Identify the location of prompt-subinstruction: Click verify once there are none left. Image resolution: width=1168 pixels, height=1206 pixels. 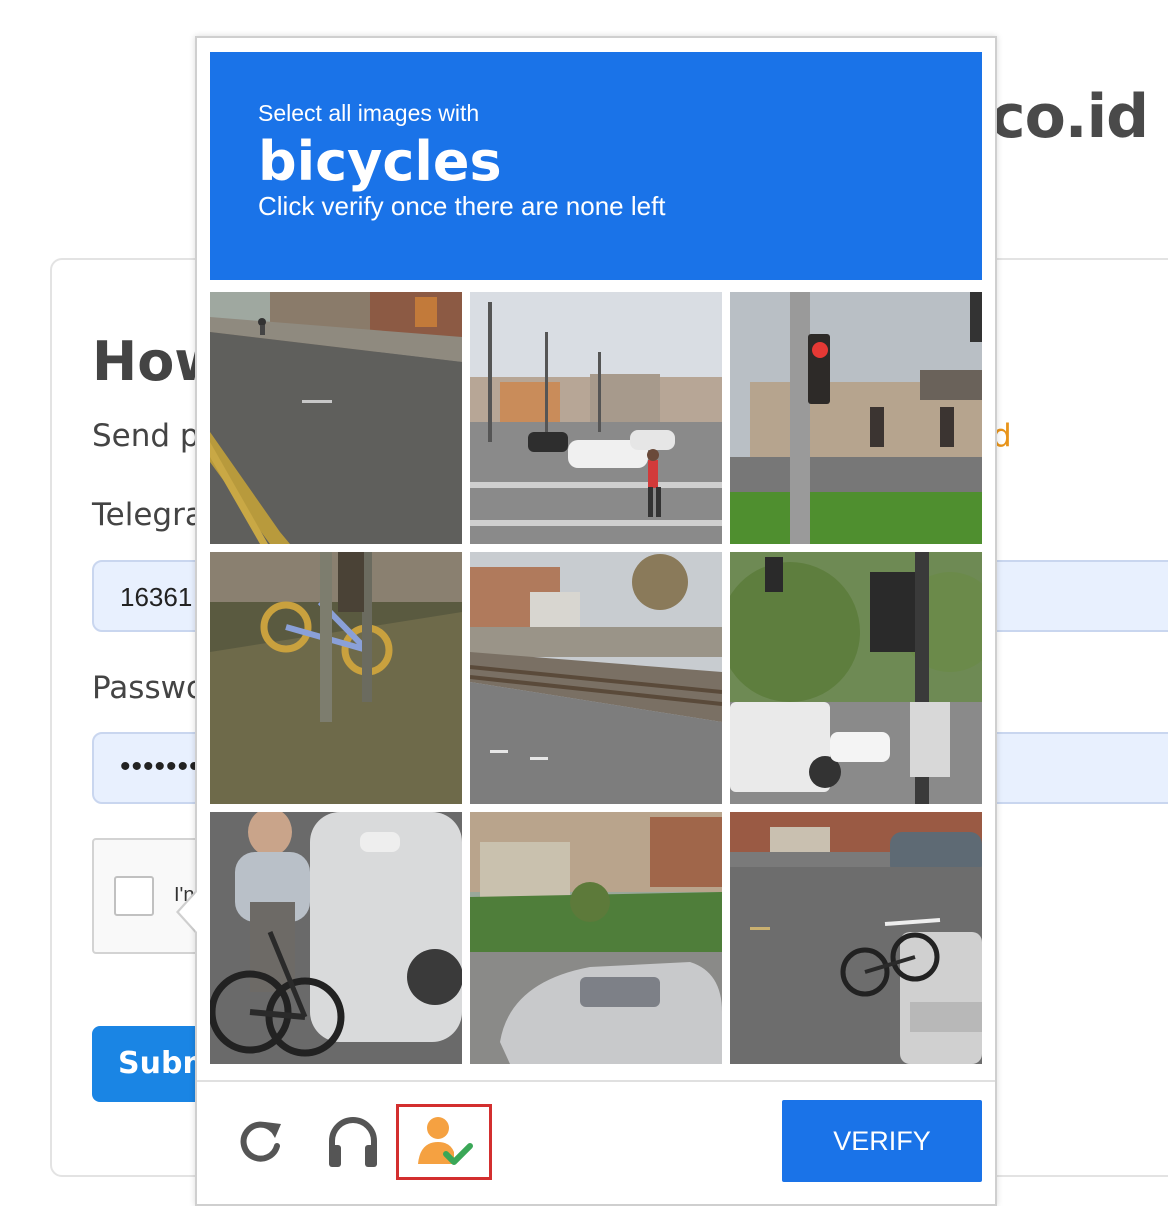
(462, 206).